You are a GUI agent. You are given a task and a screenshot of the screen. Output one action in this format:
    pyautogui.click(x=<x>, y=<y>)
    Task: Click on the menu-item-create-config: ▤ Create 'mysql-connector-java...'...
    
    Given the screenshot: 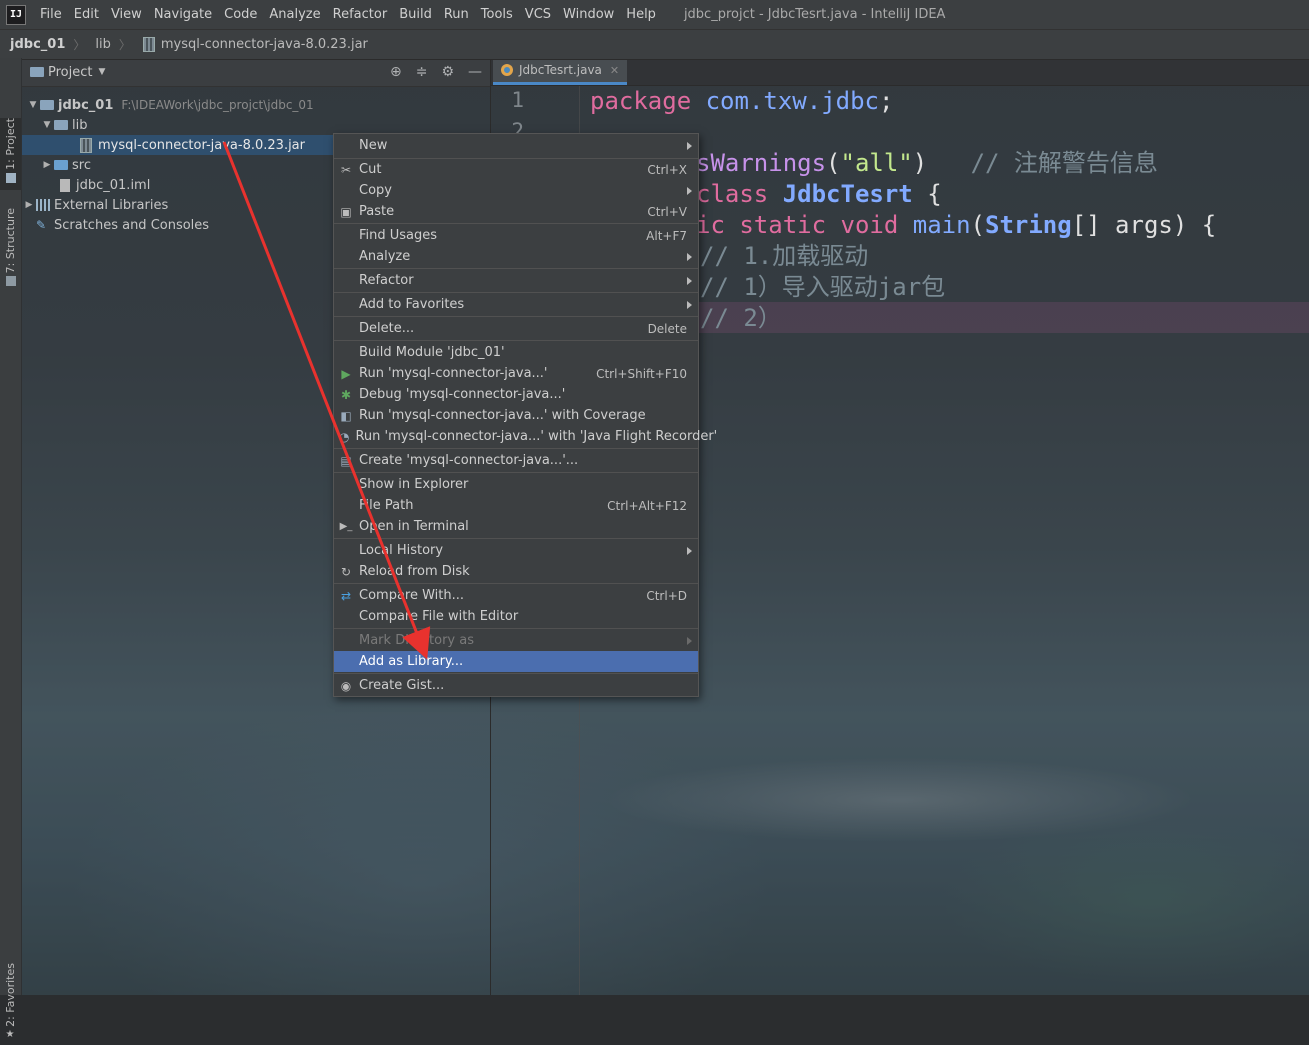 What is the action you would take?
    pyautogui.click(x=516, y=460)
    